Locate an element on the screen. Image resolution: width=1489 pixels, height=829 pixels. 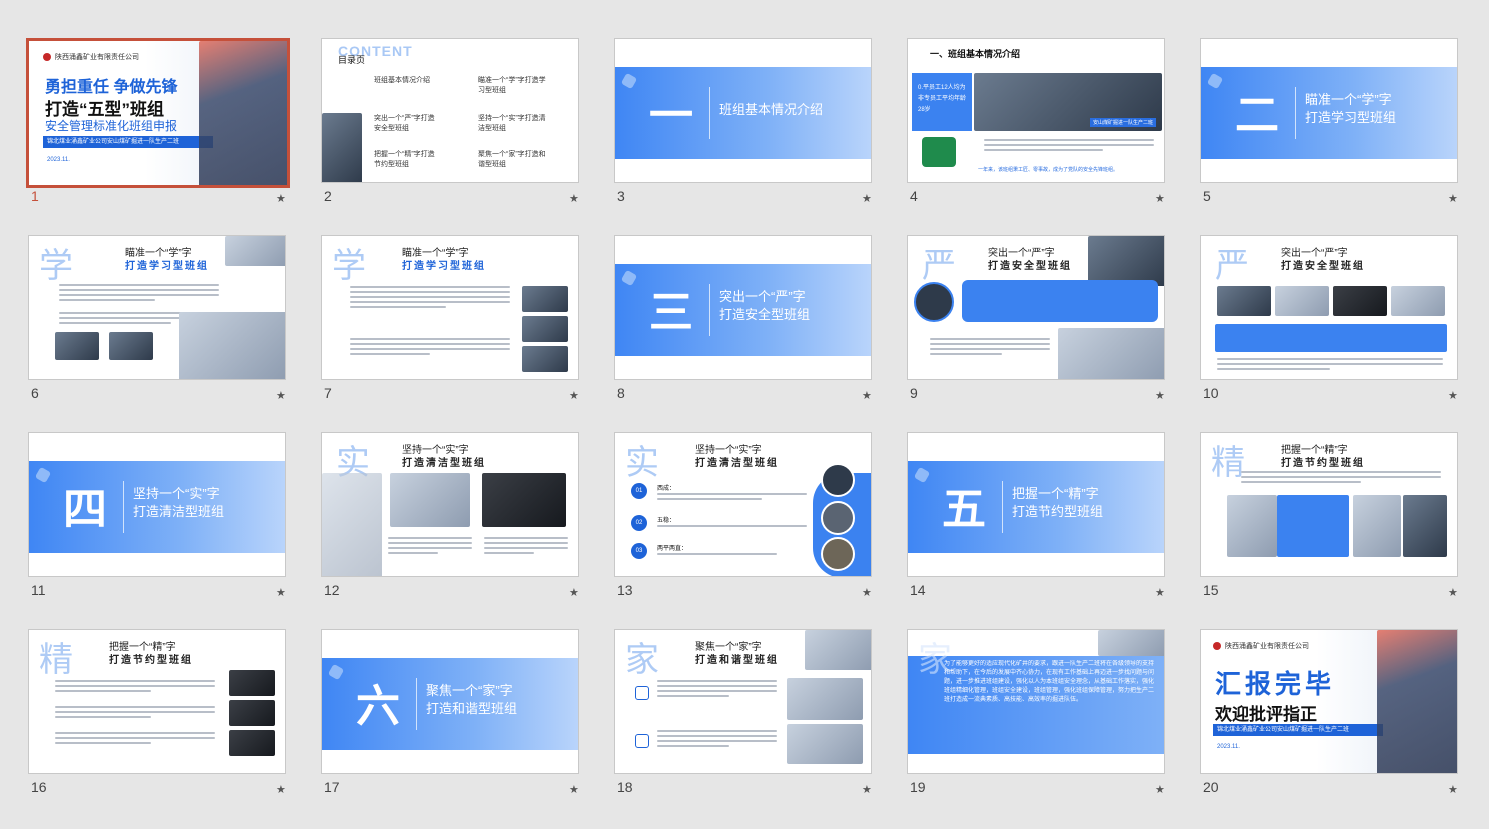
slide-heading-2: 打造学习型班组 is located at coordinates (167, 266).